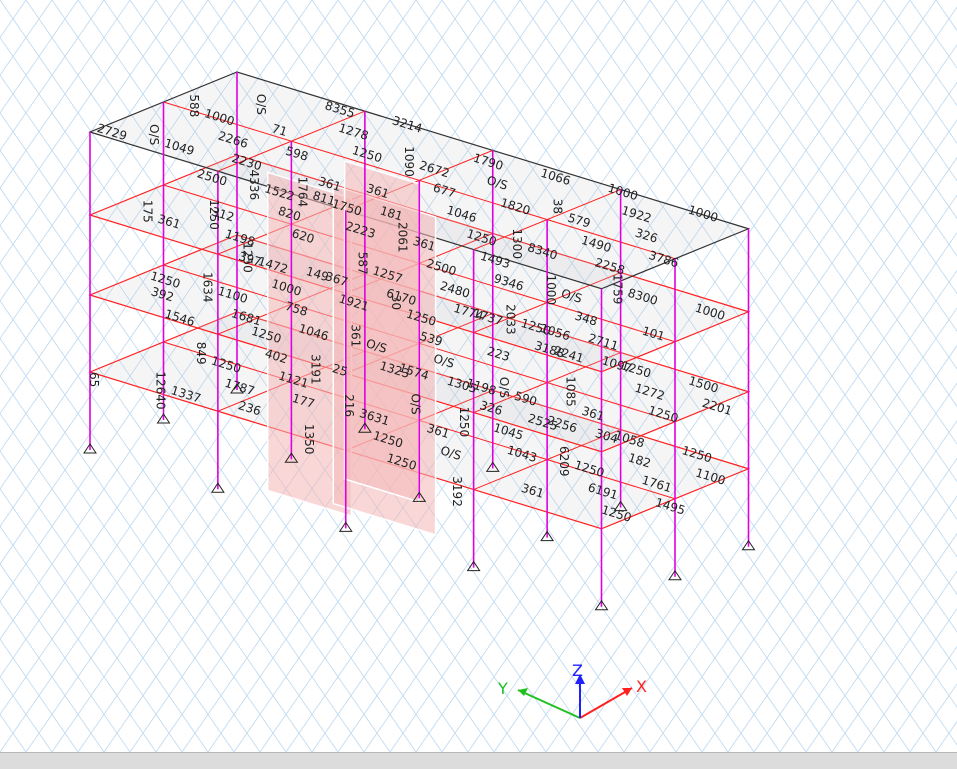 The width and height of the screenshot is (957, 769). I want to click on member-label: 3192, so click(457, 491).